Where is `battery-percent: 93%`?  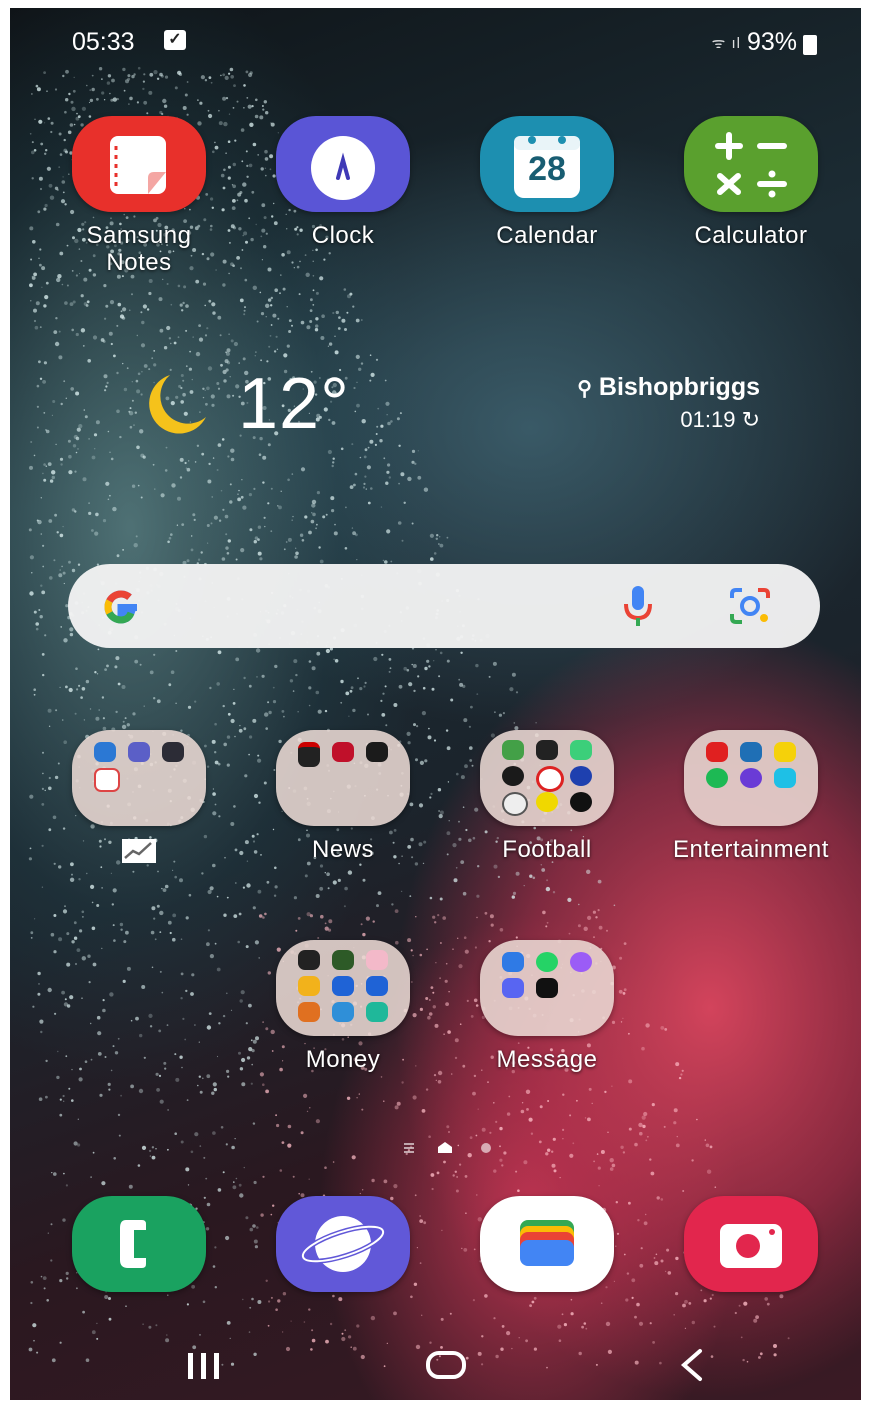
battery-percent: 93% is located at coordinates (771, 42).